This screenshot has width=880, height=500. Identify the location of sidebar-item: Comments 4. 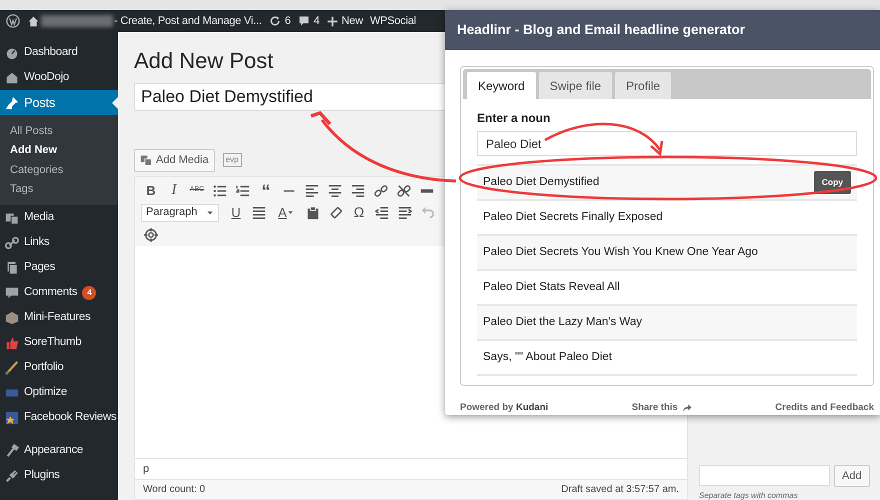
(59, 292).